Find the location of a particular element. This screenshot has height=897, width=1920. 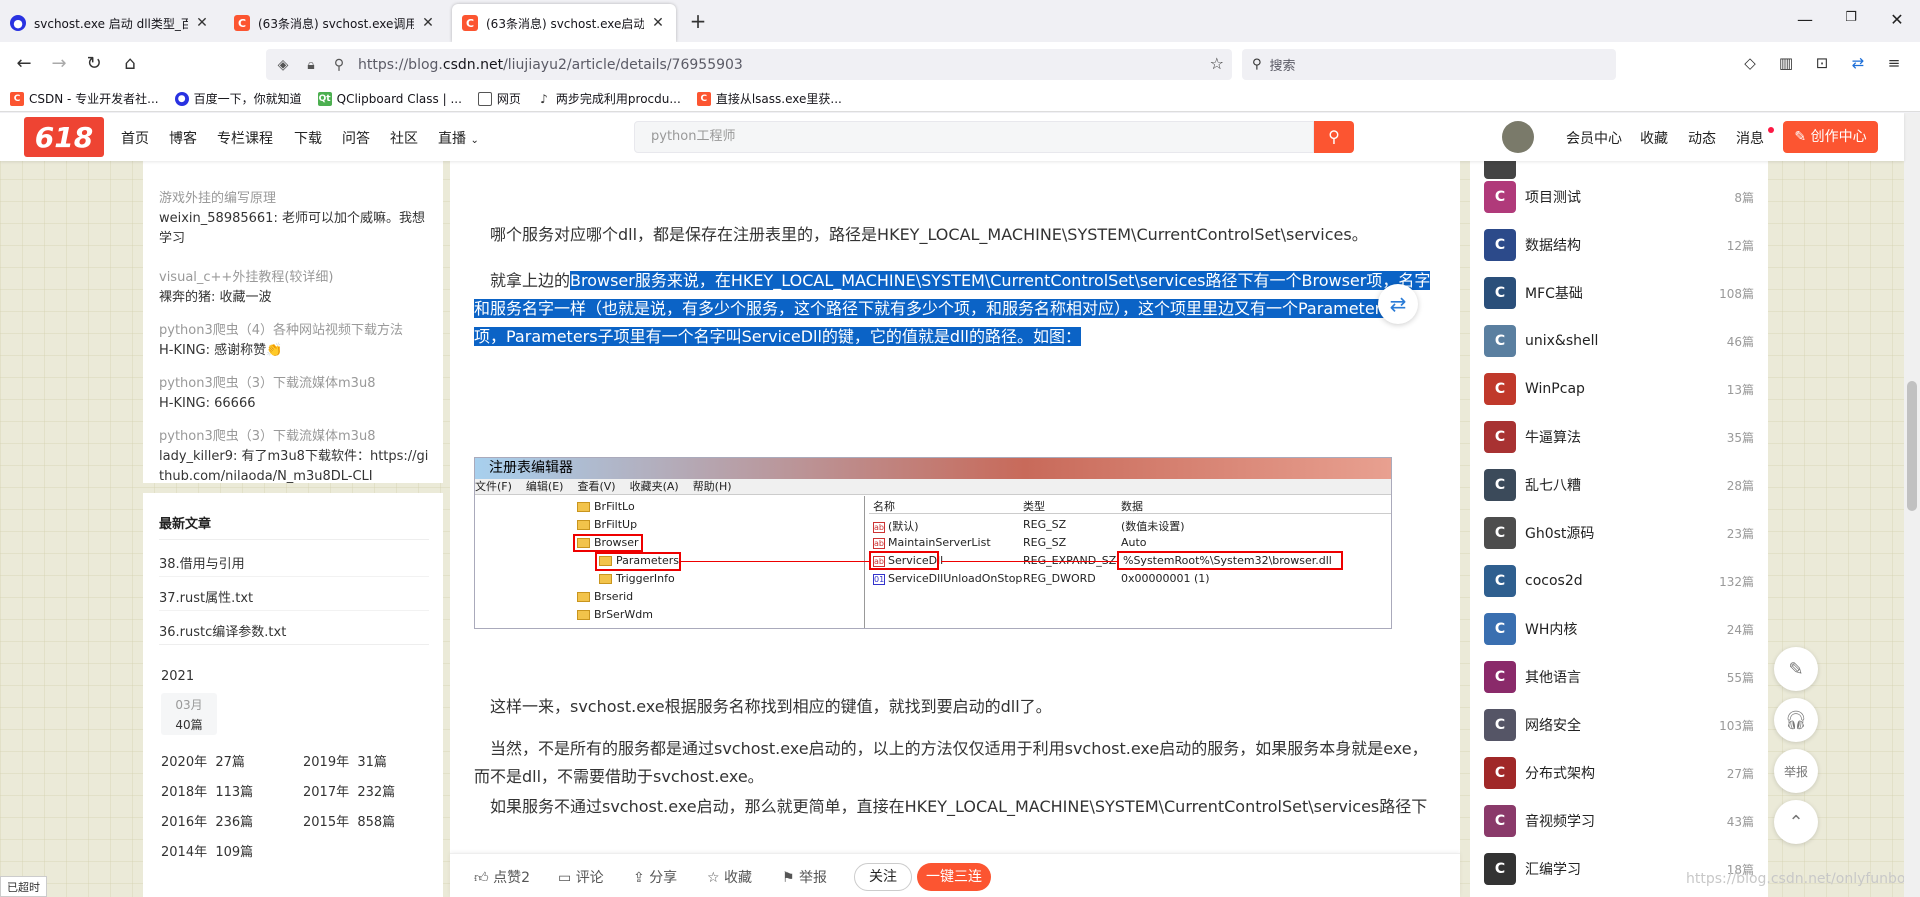

column-item: C 牛逼算法 35篇 is located at coordinates (1619, 437).